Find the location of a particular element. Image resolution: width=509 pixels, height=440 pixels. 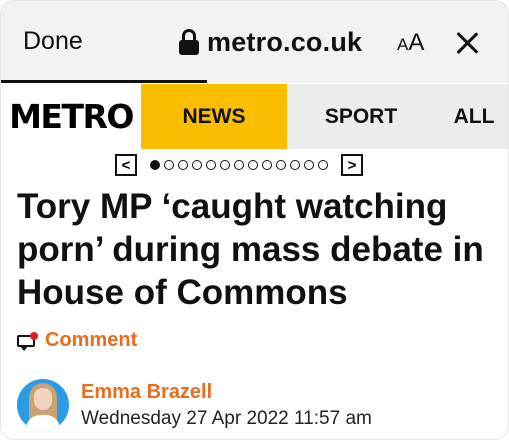

lock-icon is located at coordinates (189, 42).